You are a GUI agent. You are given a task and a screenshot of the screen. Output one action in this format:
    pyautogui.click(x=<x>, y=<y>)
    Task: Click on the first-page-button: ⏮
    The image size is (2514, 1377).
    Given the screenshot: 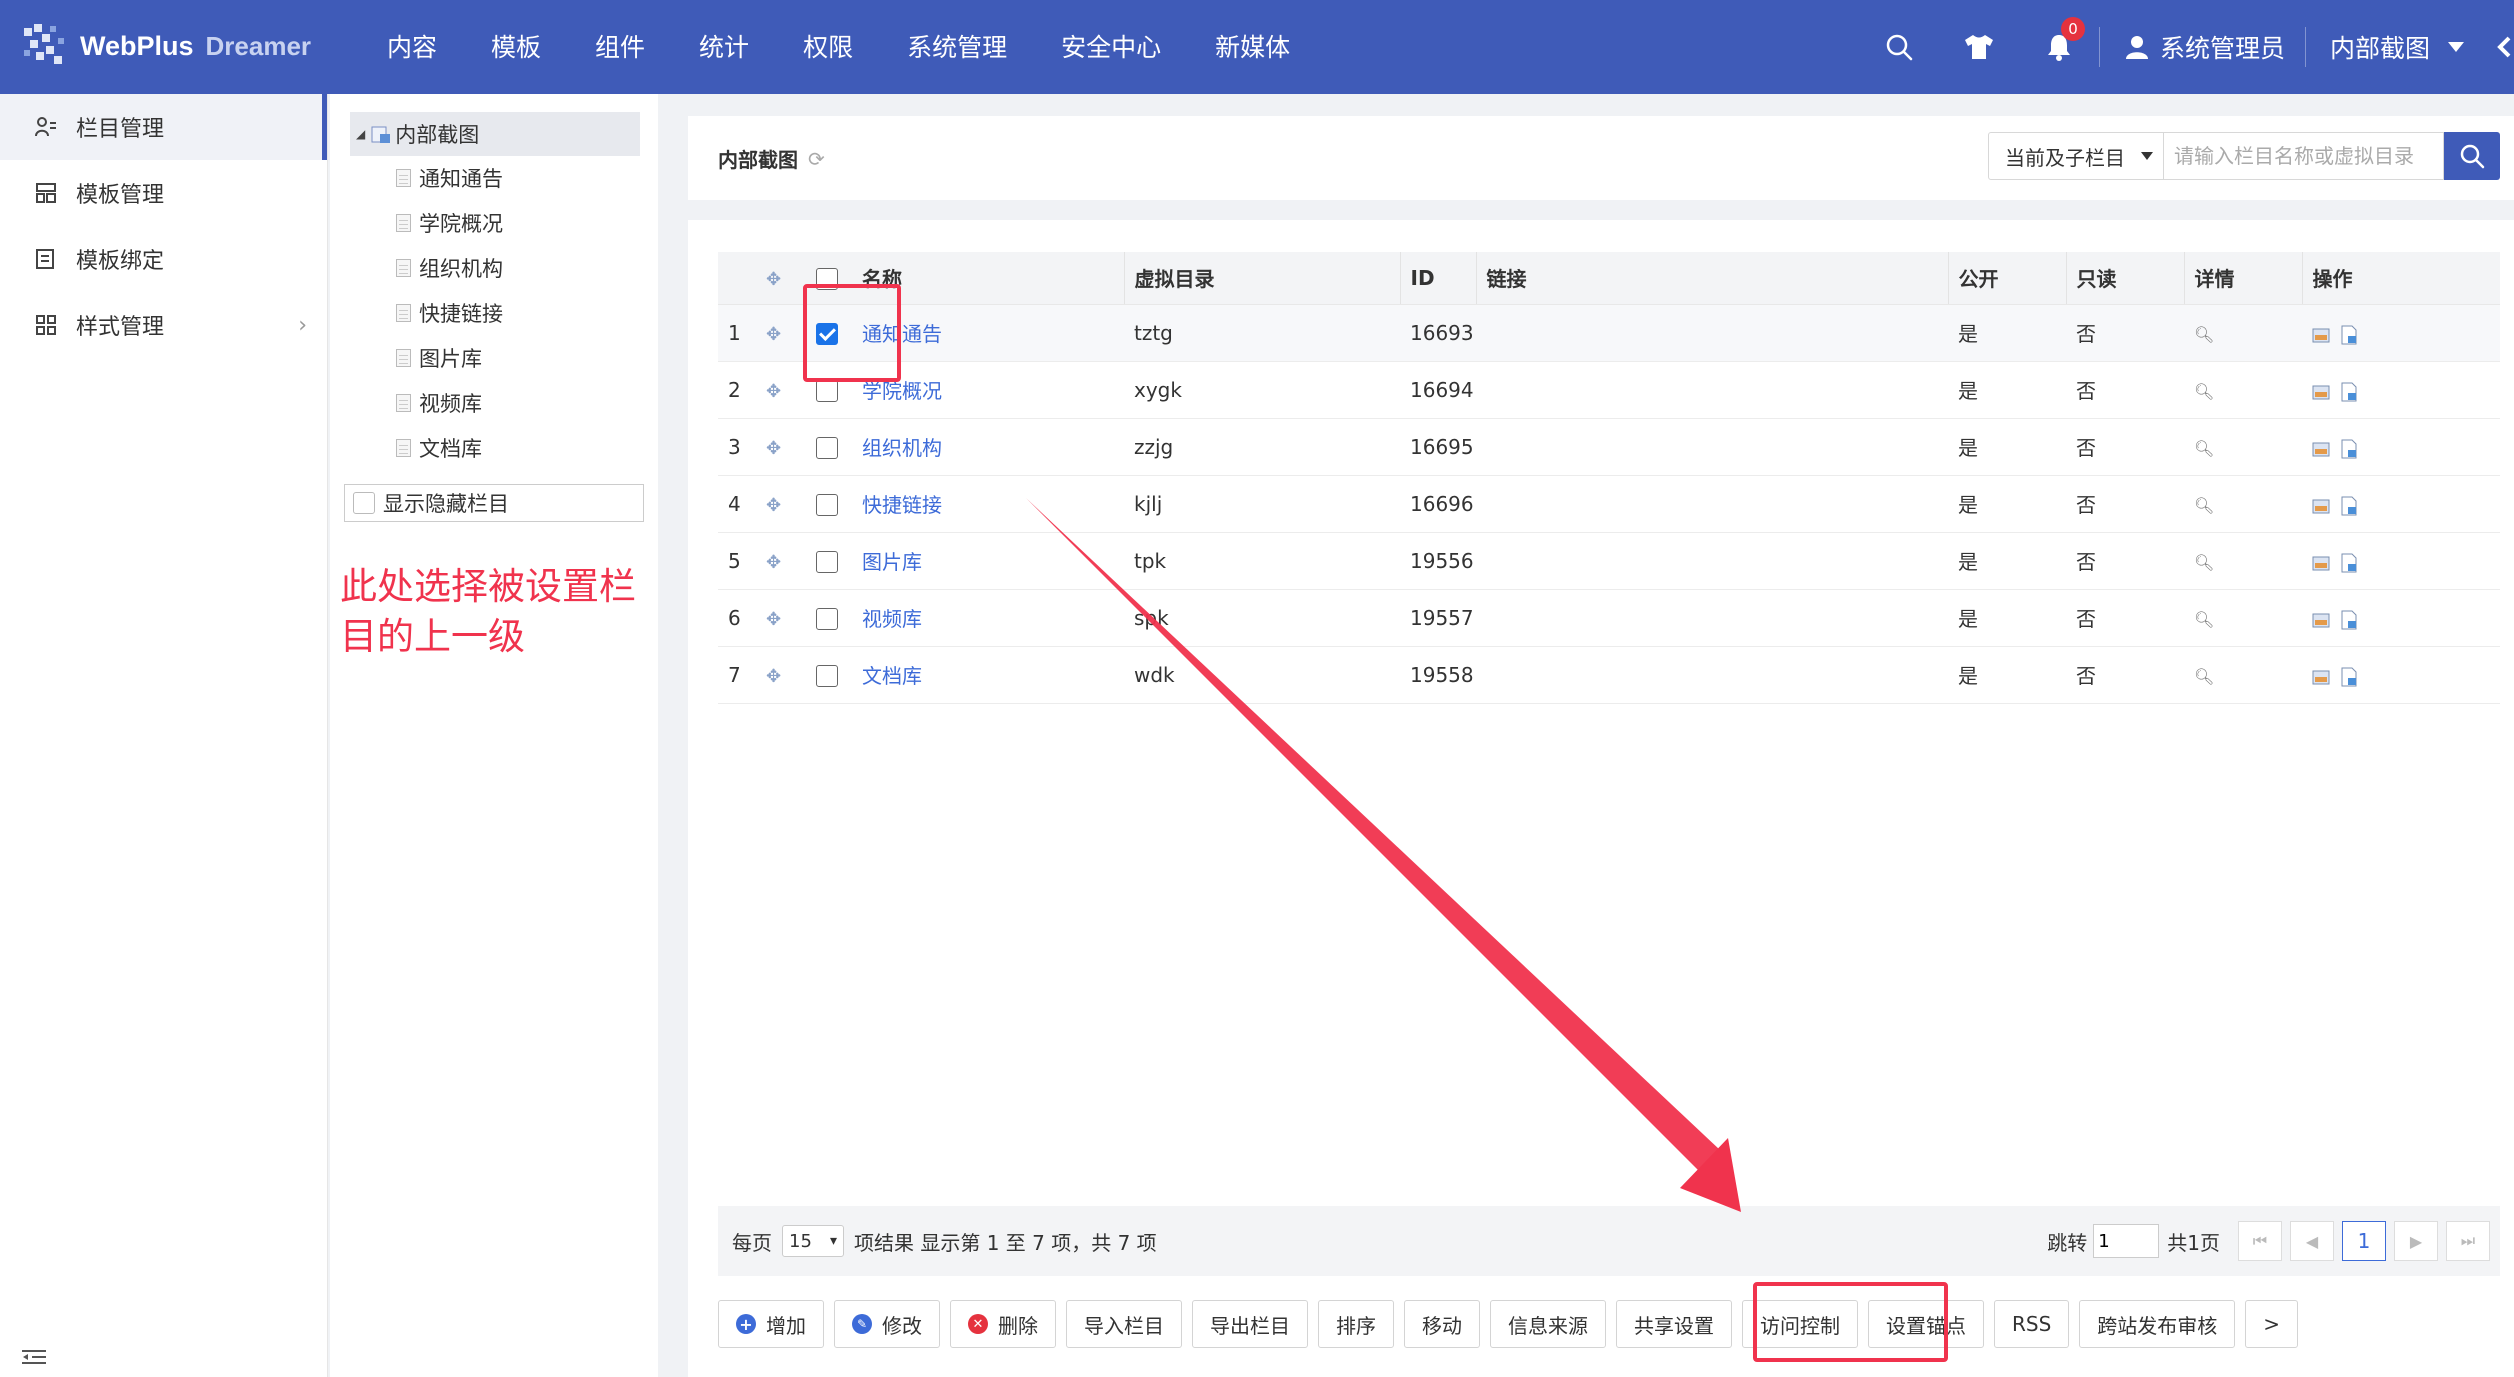 What is the action you would take?
    pyautogui.click(x=2260, y=1241)
    